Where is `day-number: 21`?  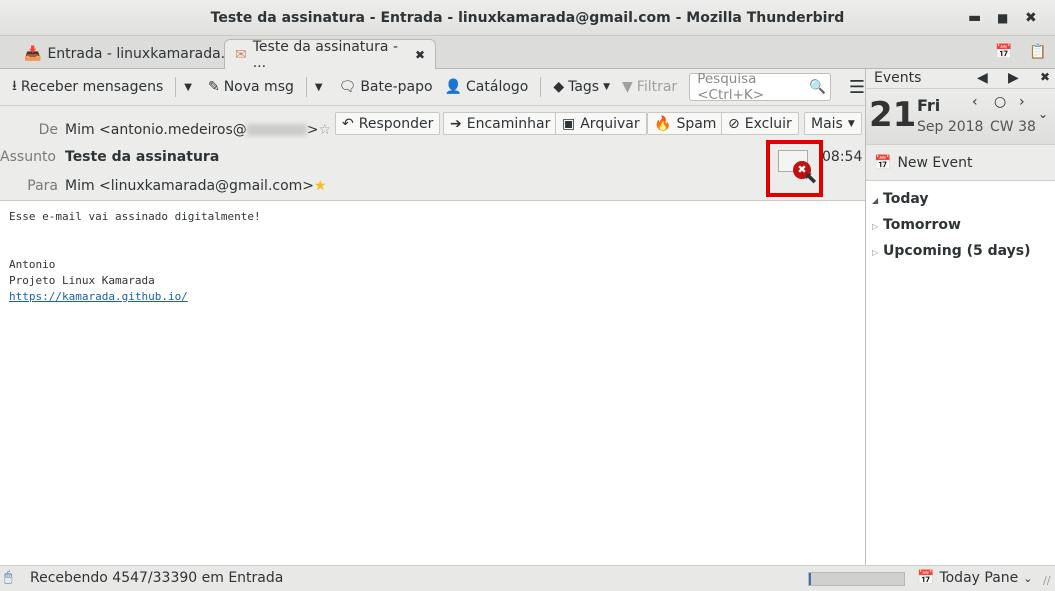
day-number: 21 is located at coordinates (893, 115).